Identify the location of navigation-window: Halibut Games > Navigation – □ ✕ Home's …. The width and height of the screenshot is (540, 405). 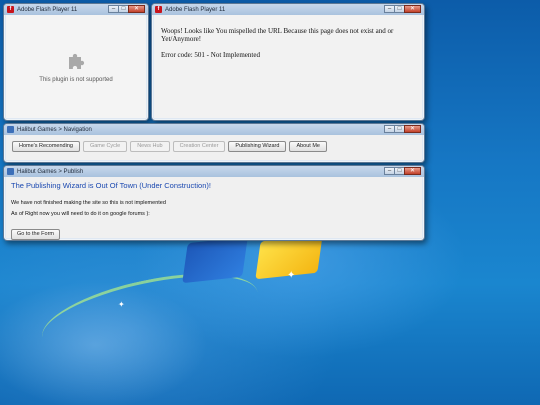
(214, 143).